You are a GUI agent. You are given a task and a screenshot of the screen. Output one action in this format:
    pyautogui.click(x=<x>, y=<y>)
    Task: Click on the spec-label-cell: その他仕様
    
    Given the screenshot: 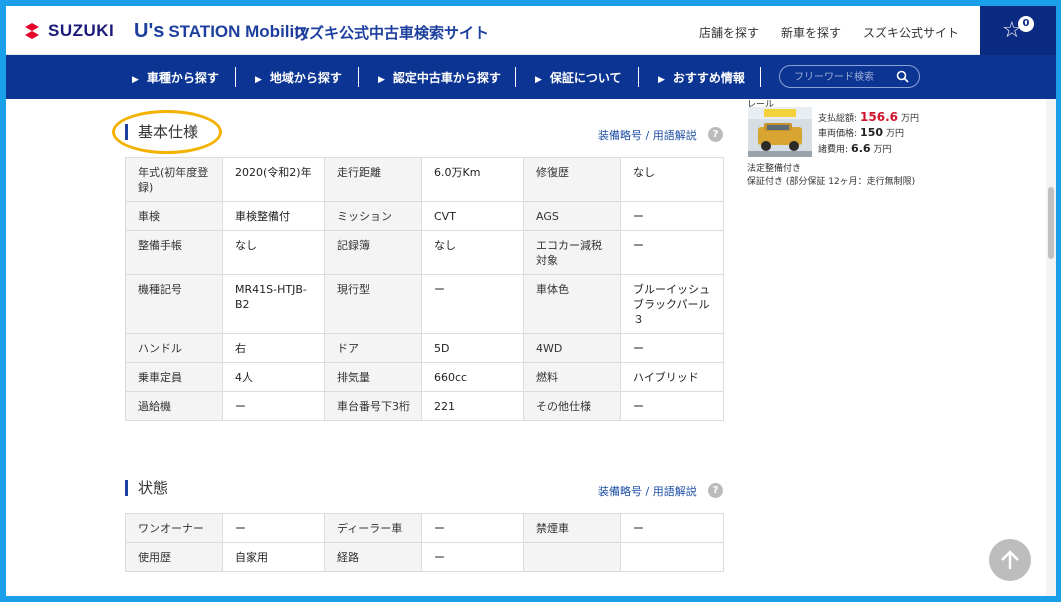 What is the action you would take?
    pyautogui.click(x=572, y=406)
    